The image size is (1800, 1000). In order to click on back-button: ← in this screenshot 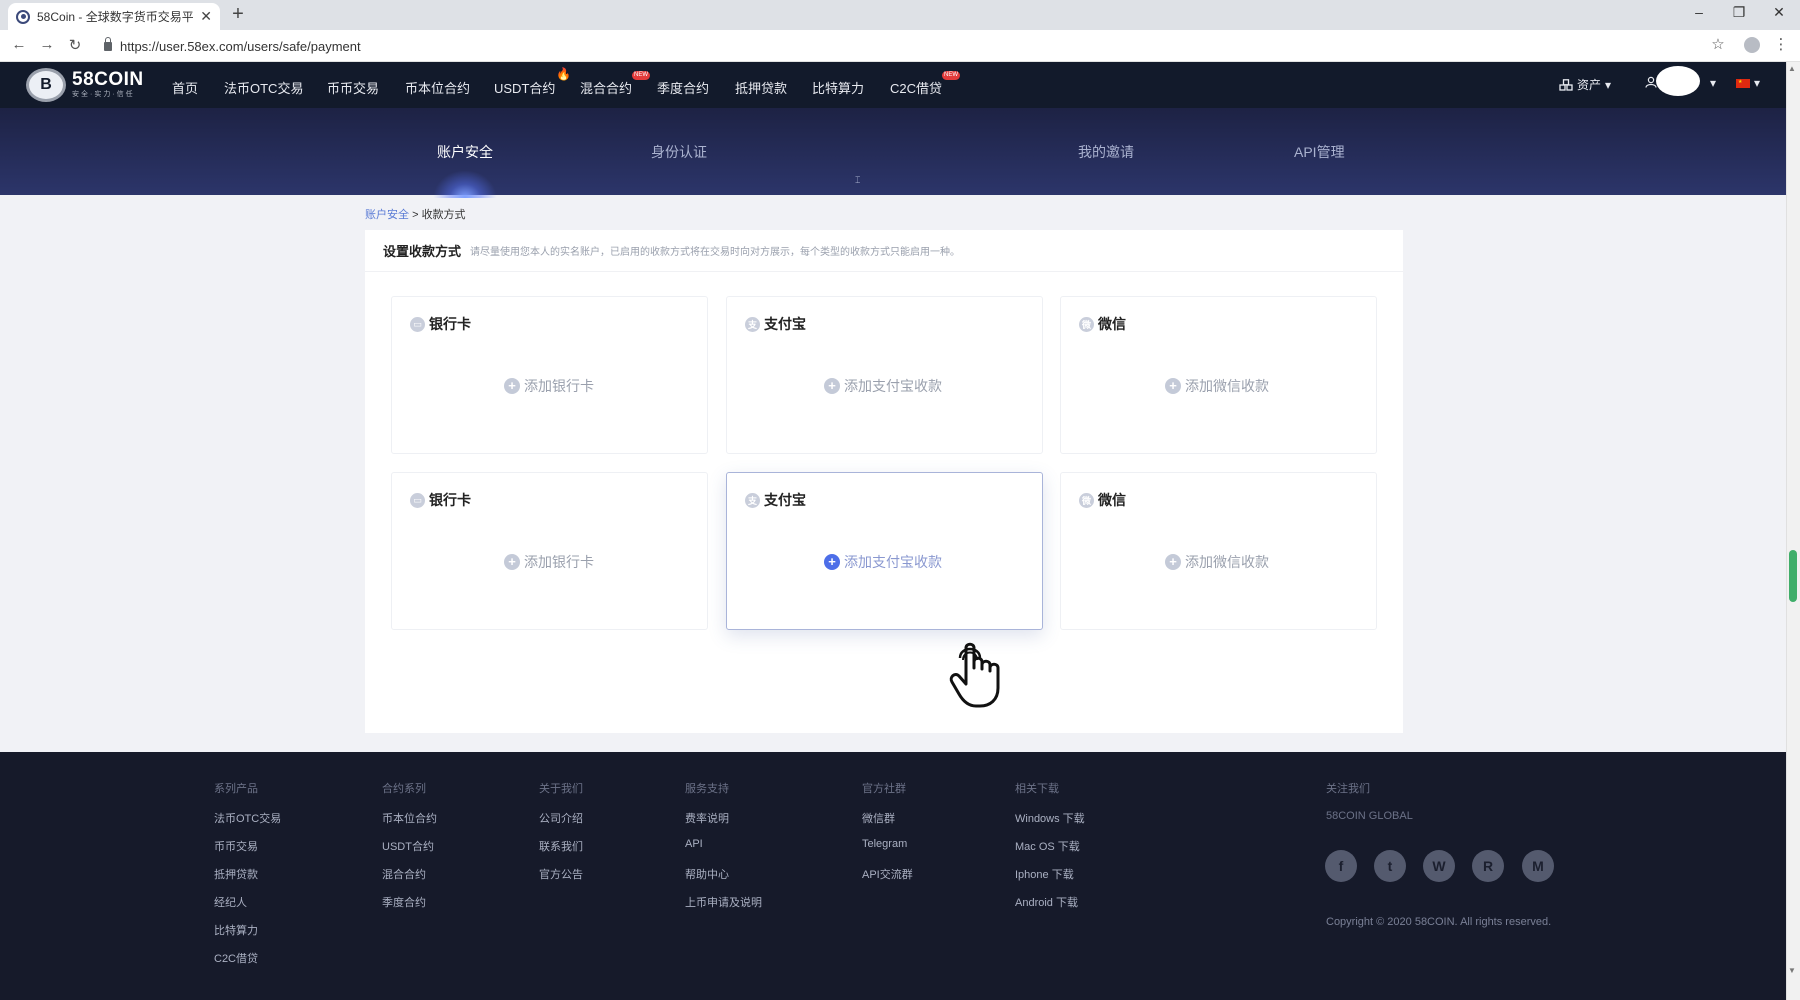, I will do `click(19, 44)`.